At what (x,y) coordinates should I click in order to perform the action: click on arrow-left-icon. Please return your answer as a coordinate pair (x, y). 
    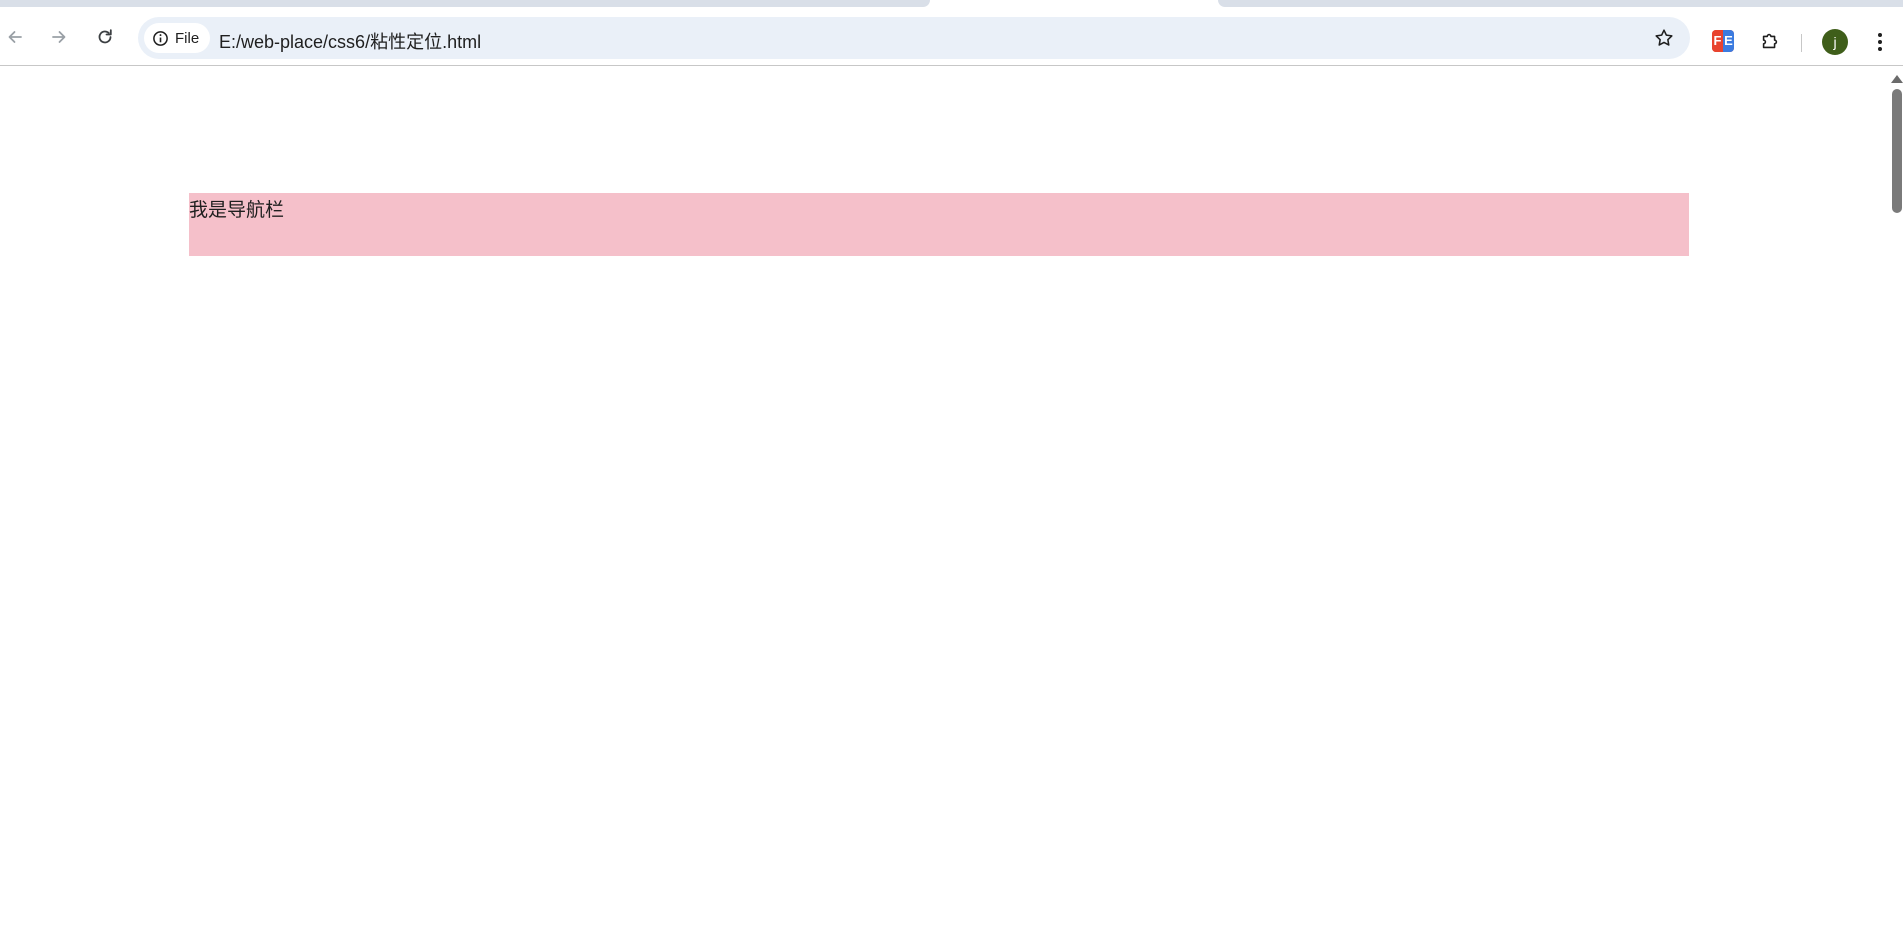
    Looking at the image, I should click on (15, 37).